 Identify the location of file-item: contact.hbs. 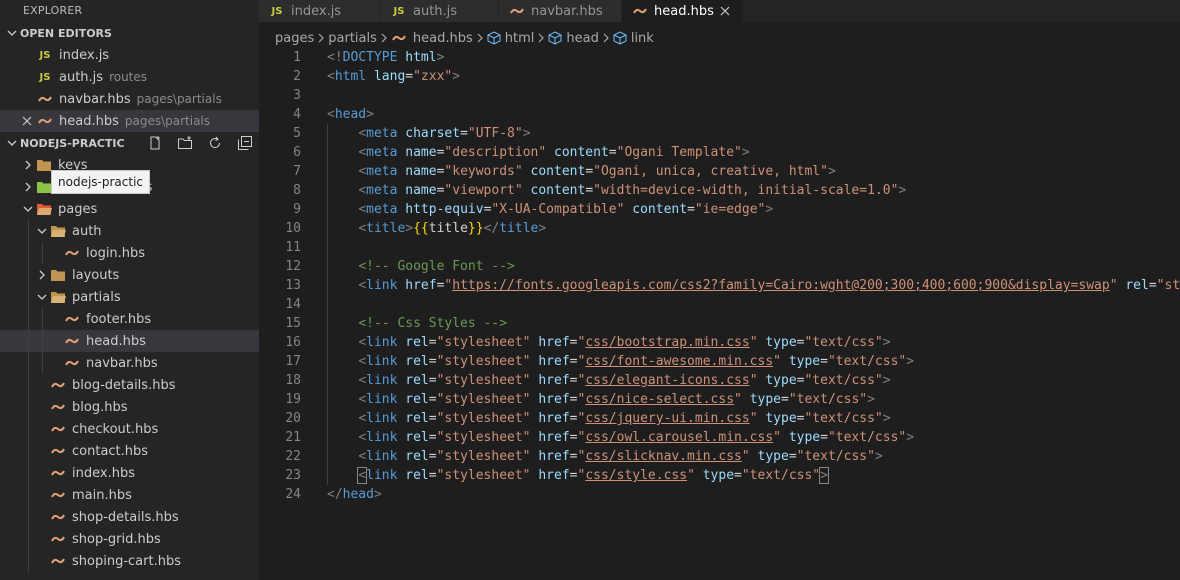
(129, 451).